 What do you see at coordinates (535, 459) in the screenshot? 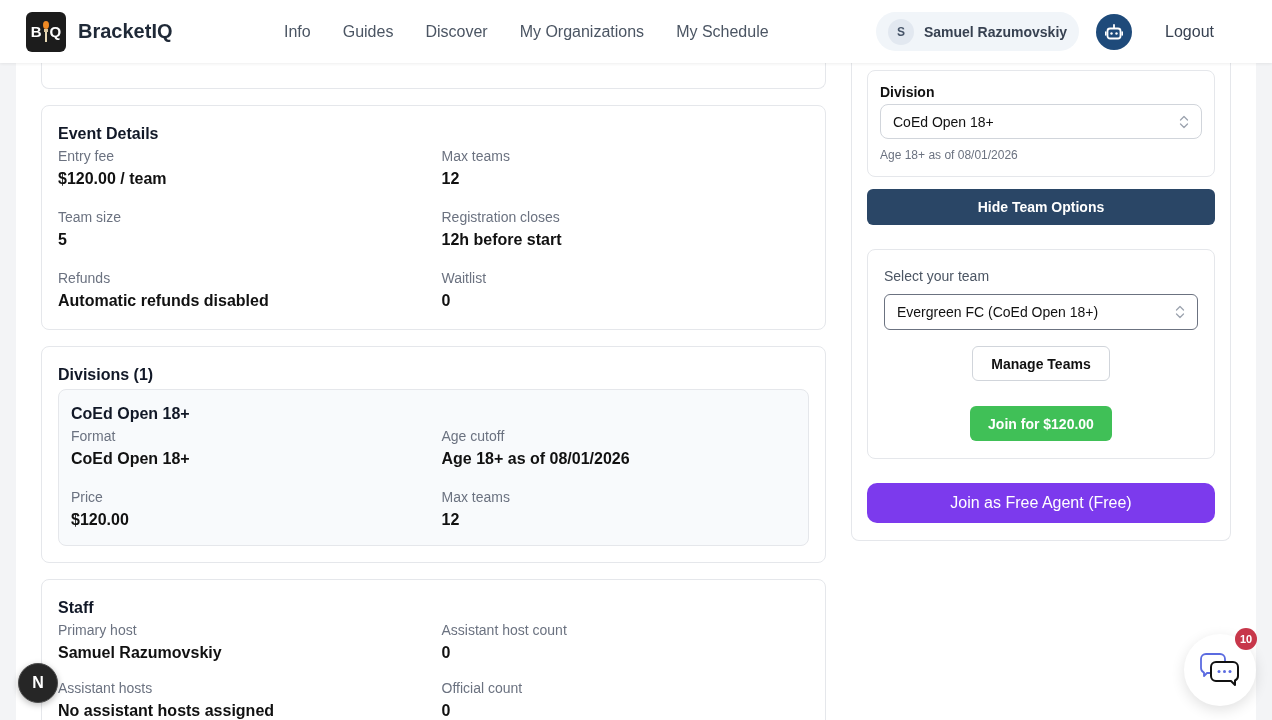
I see `field-value: Age 18+ as of 08/01/2026` at bounding box center [535, 459].